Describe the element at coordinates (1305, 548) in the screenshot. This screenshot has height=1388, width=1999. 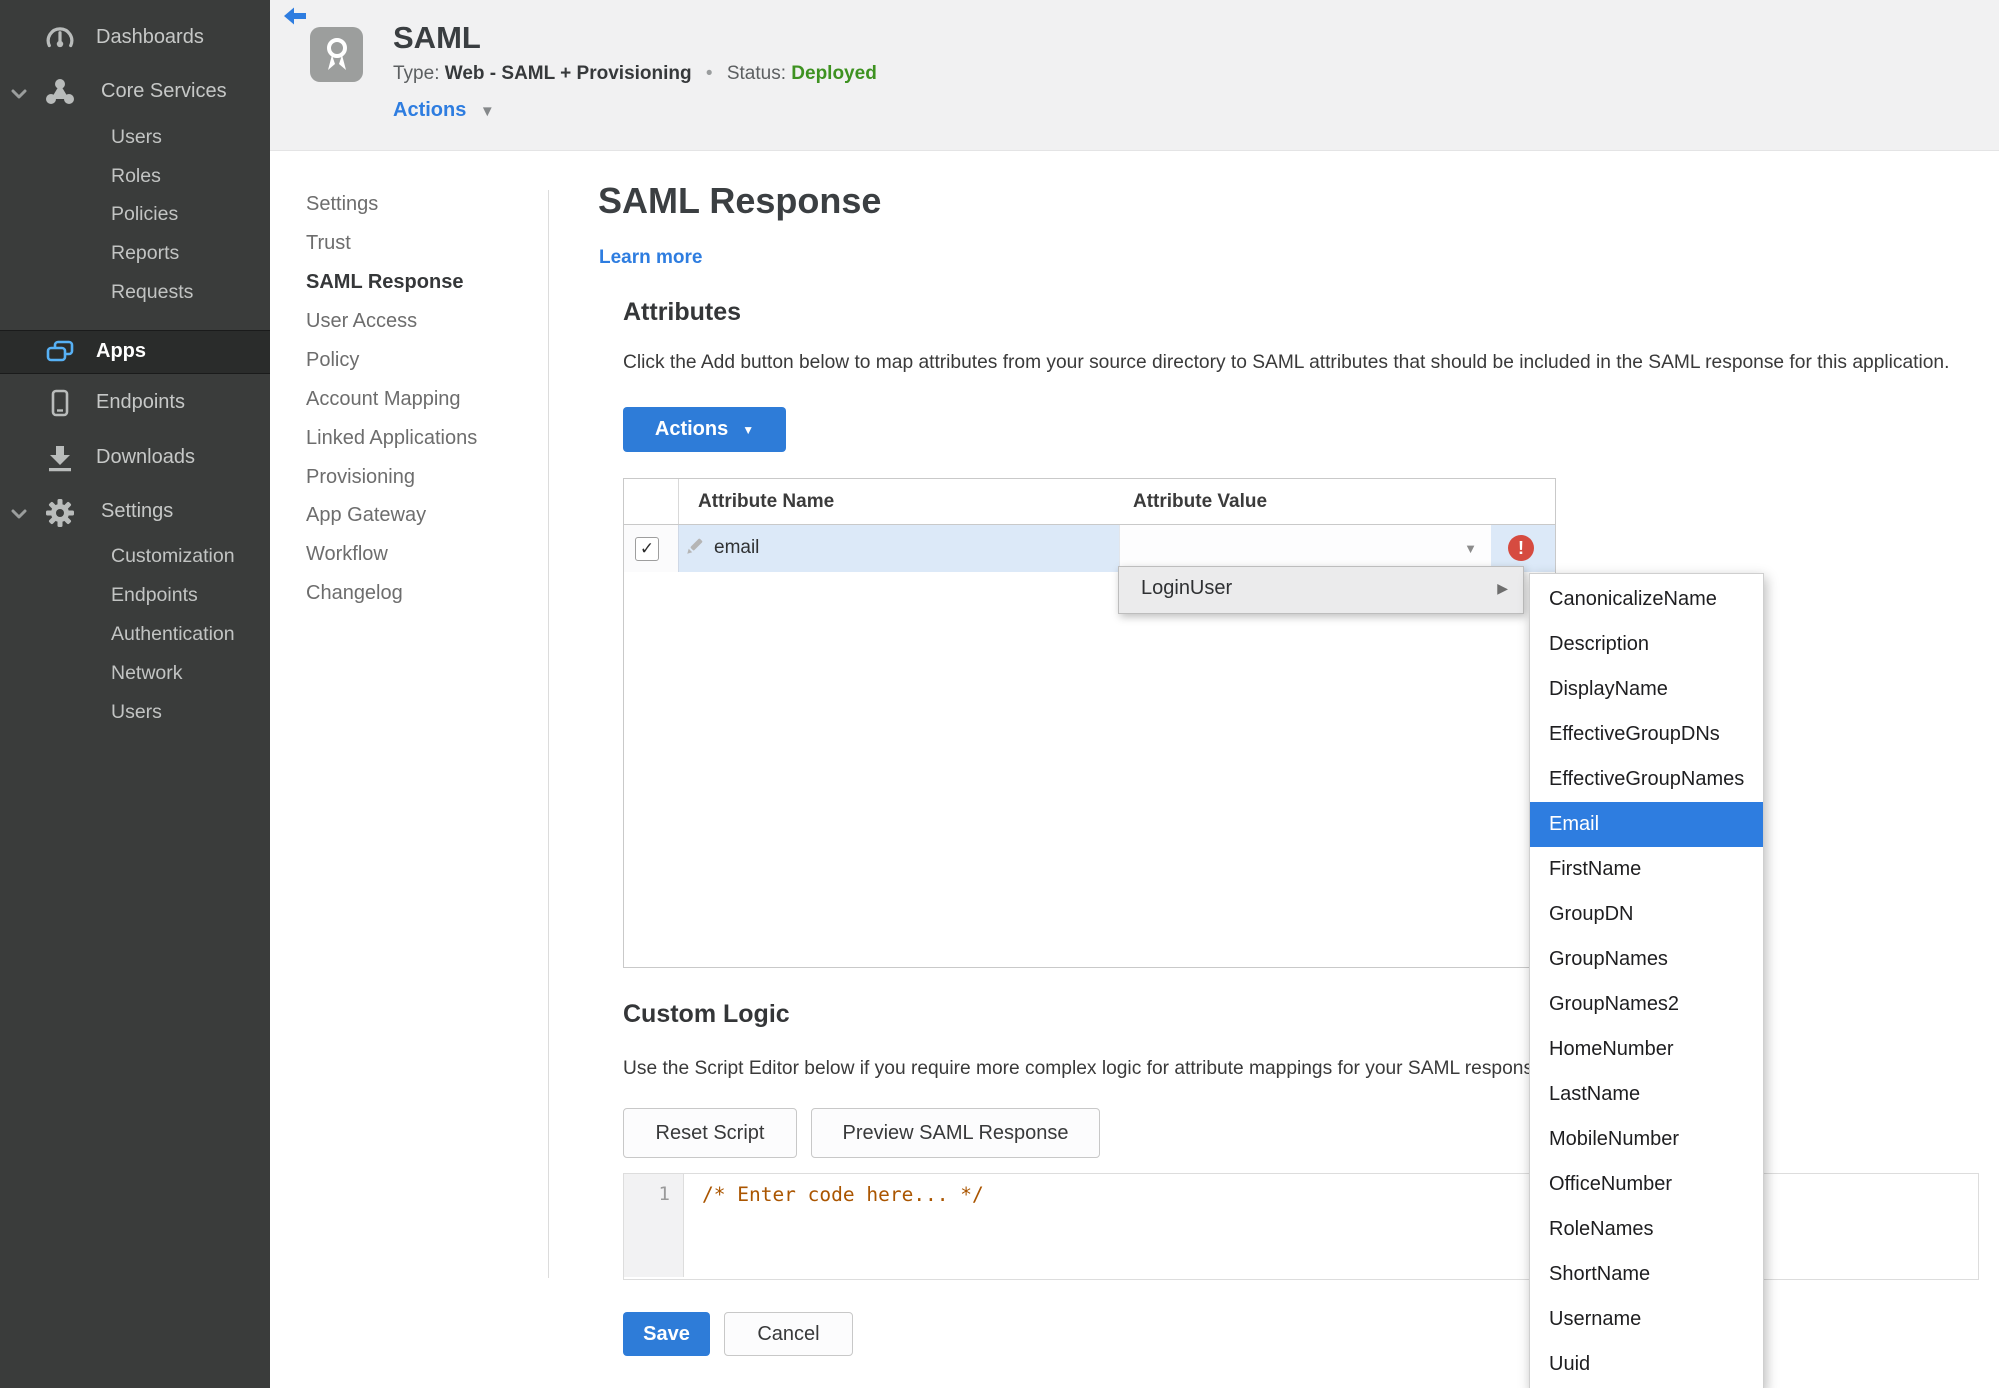
I see `attribute-value-select: ▼` at that location.